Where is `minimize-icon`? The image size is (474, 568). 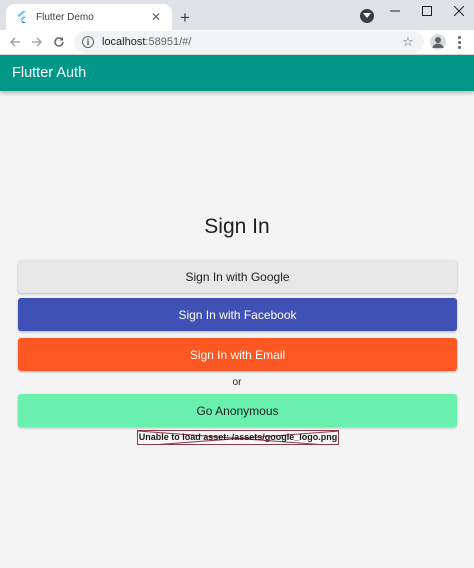
minimize-icon is located at coordinates (395, 11).